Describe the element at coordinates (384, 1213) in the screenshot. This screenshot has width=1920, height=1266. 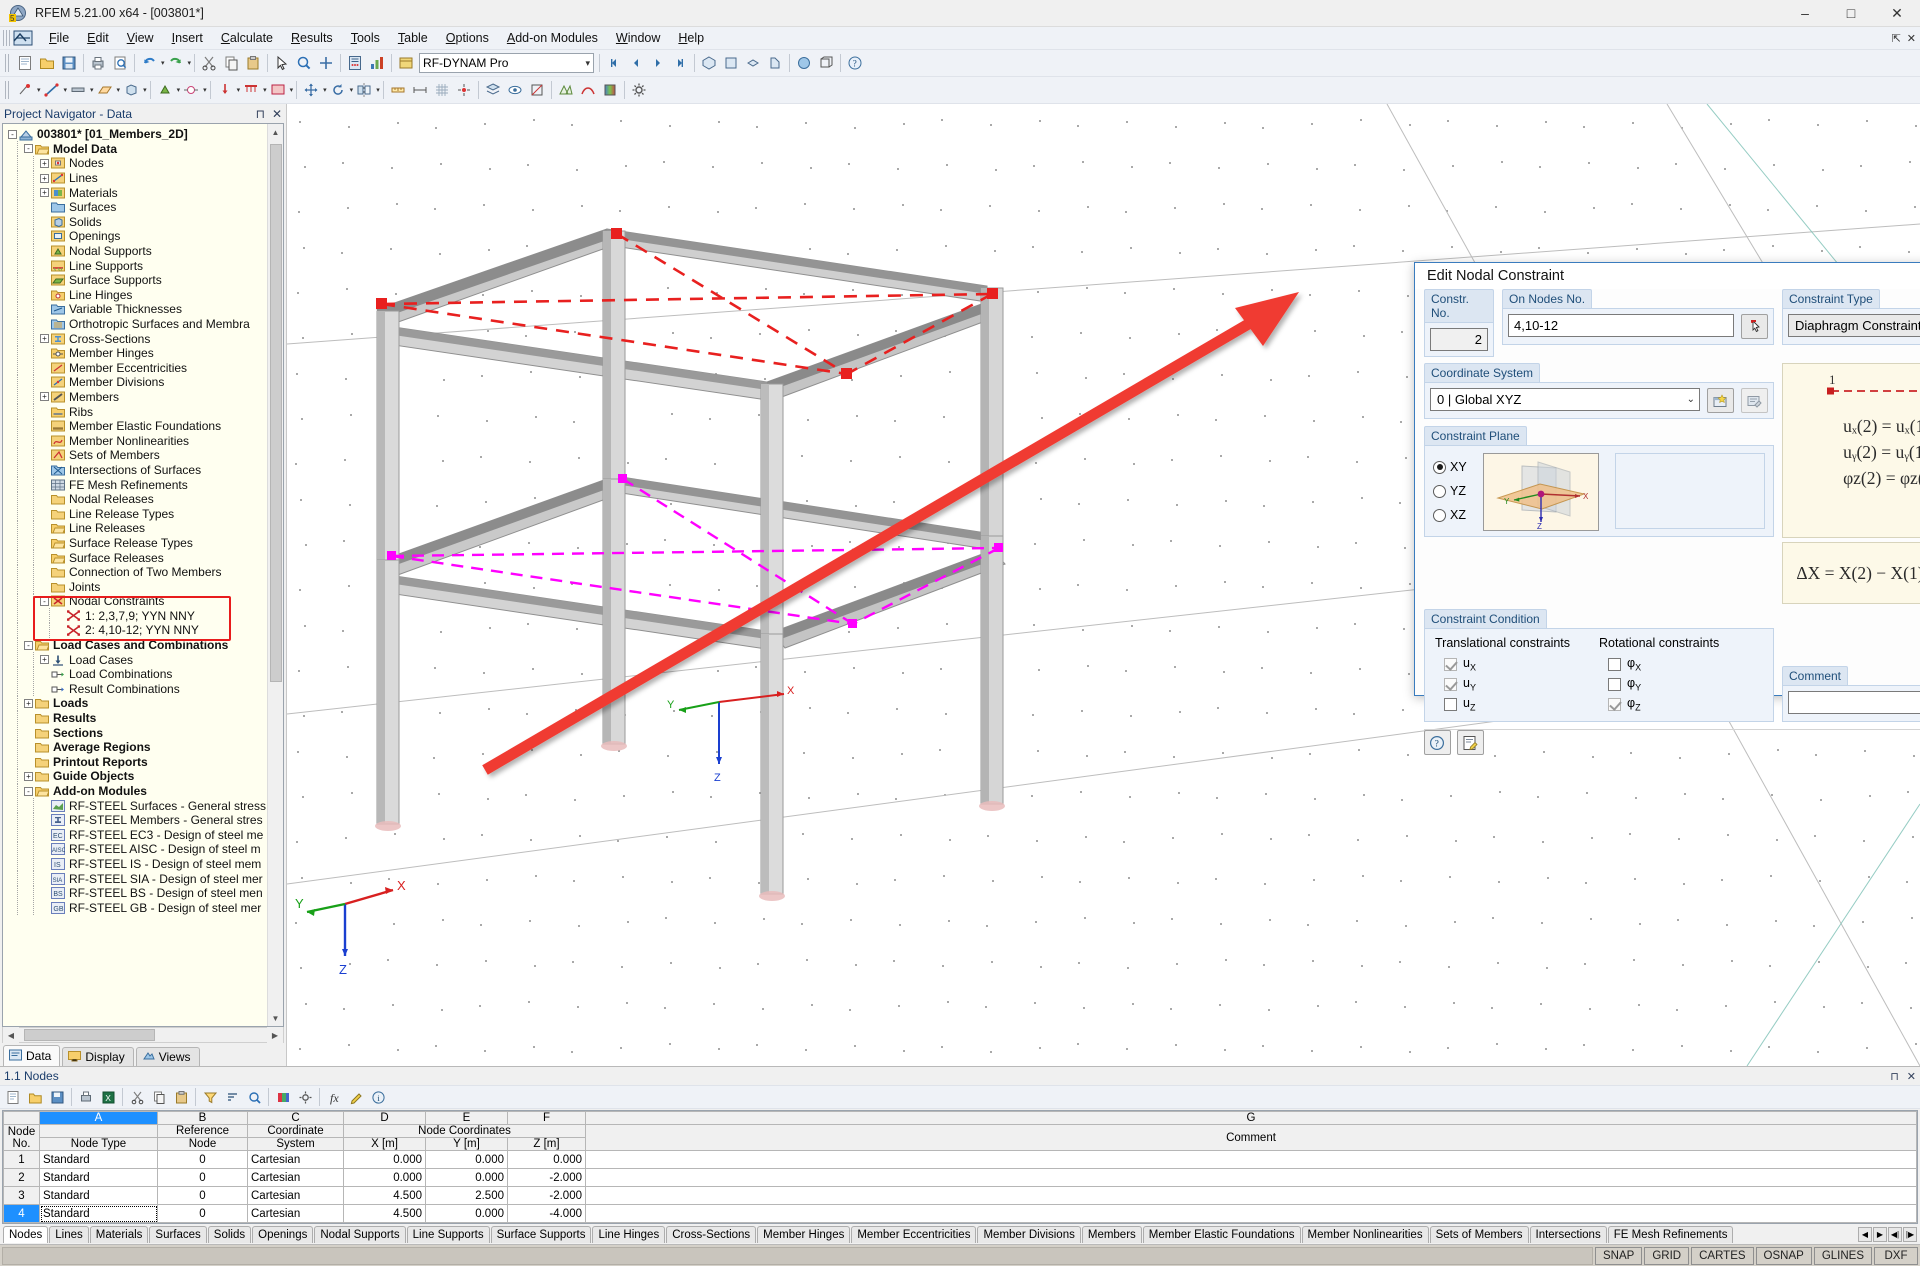
I see `cell-x: 4.500` at that location.